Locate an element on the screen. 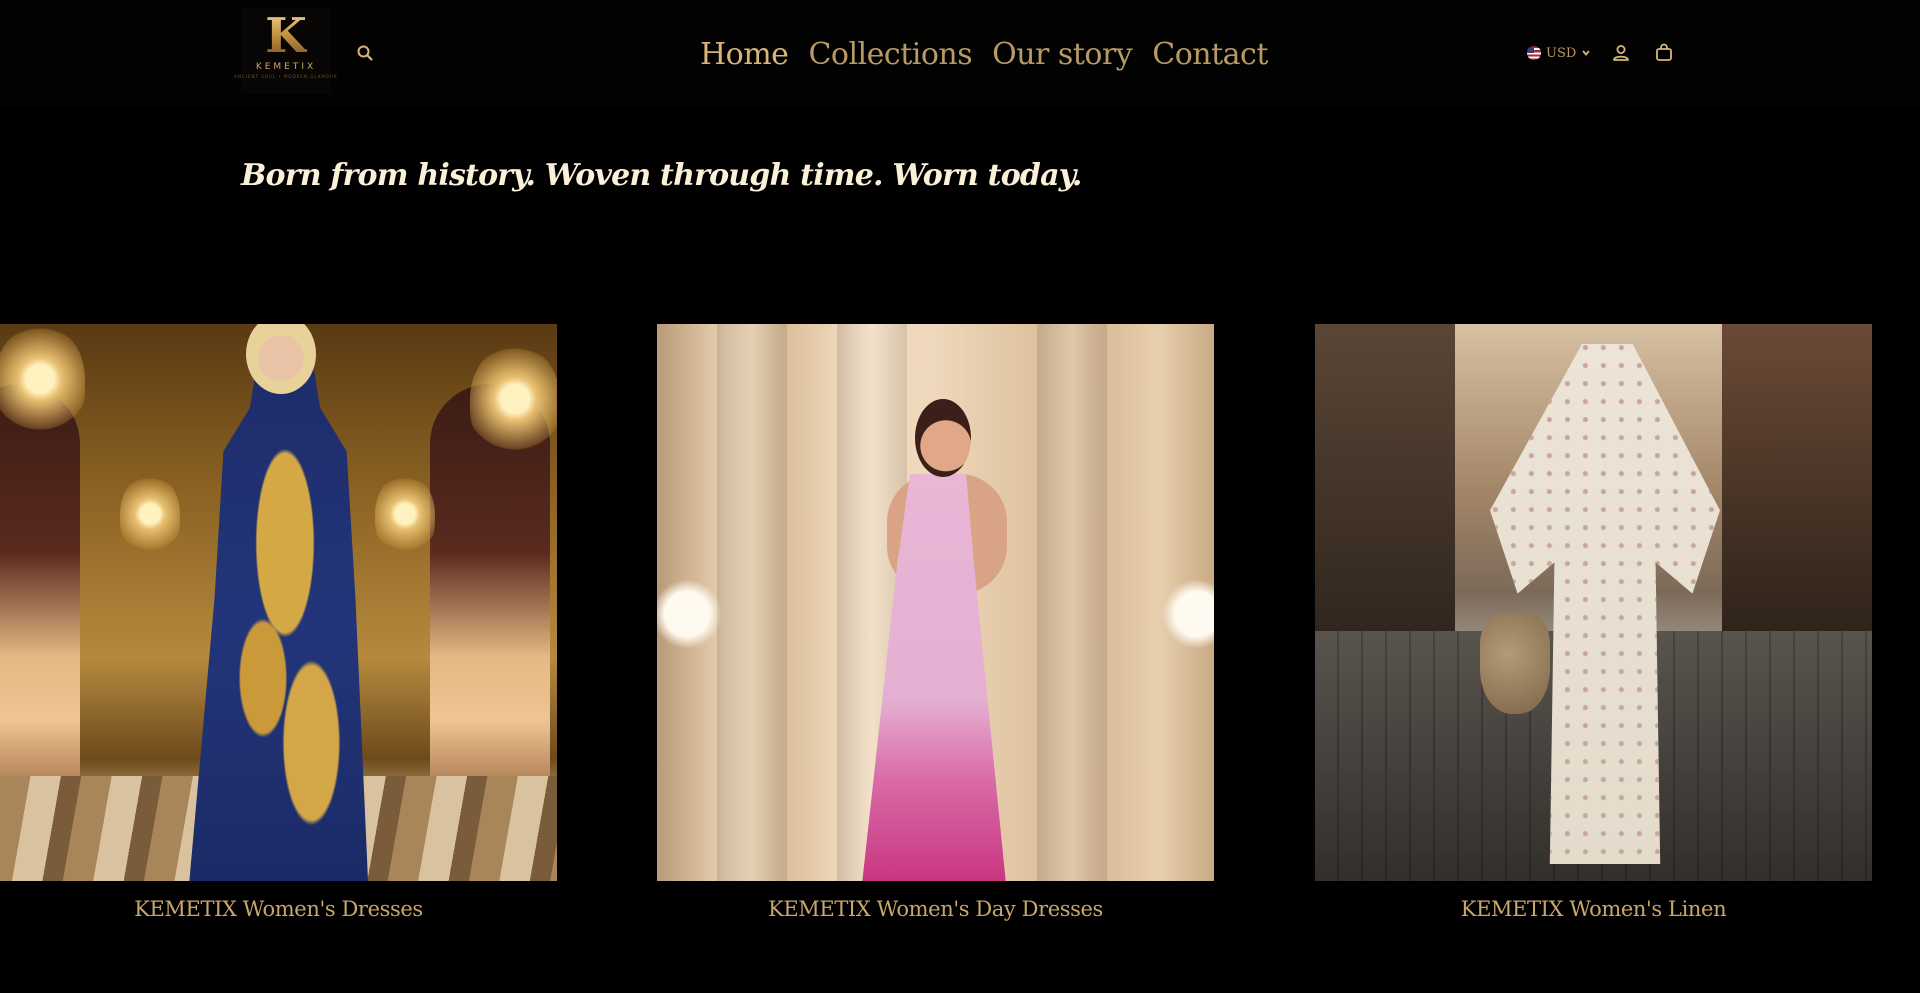 This screenshot has width=1920, height=993. cart-icon is located at coordinates (1664, 52).